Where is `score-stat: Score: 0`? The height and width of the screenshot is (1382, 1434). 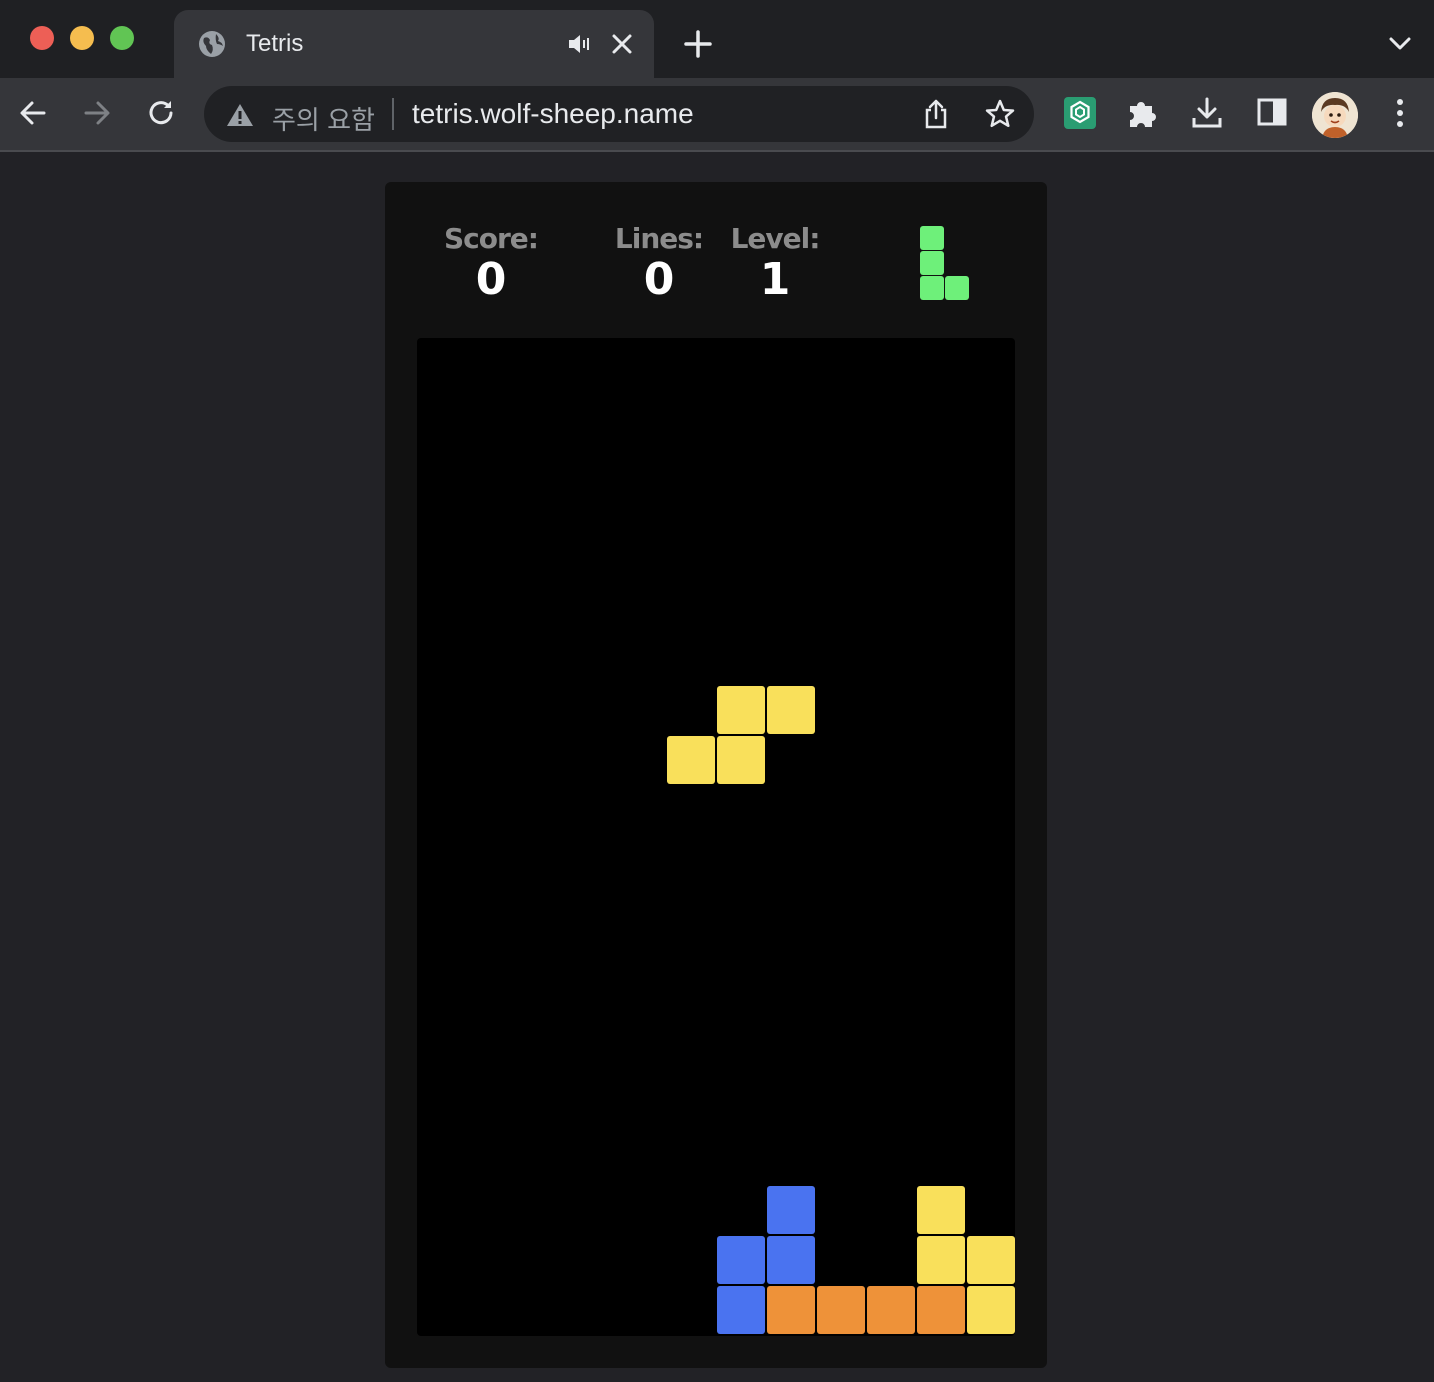
score-stat: Score: 0 is located at coordinates (491, 263).